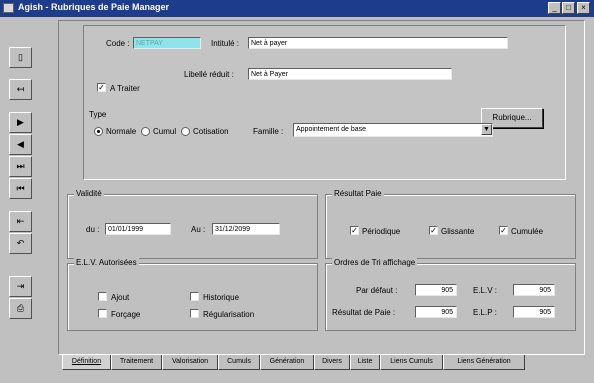  I want to click on back-to-start-icon: ↤, so click(20, 89).